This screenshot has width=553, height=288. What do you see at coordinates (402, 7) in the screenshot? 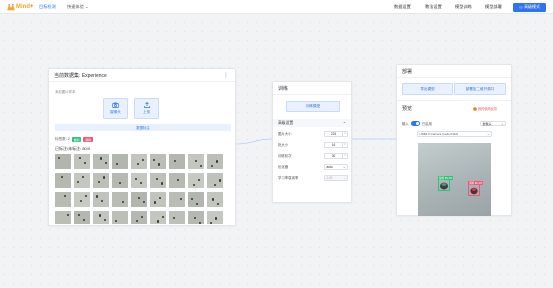
I see `menu-data-settings: 数据设置` at bounding box center [402, 7].